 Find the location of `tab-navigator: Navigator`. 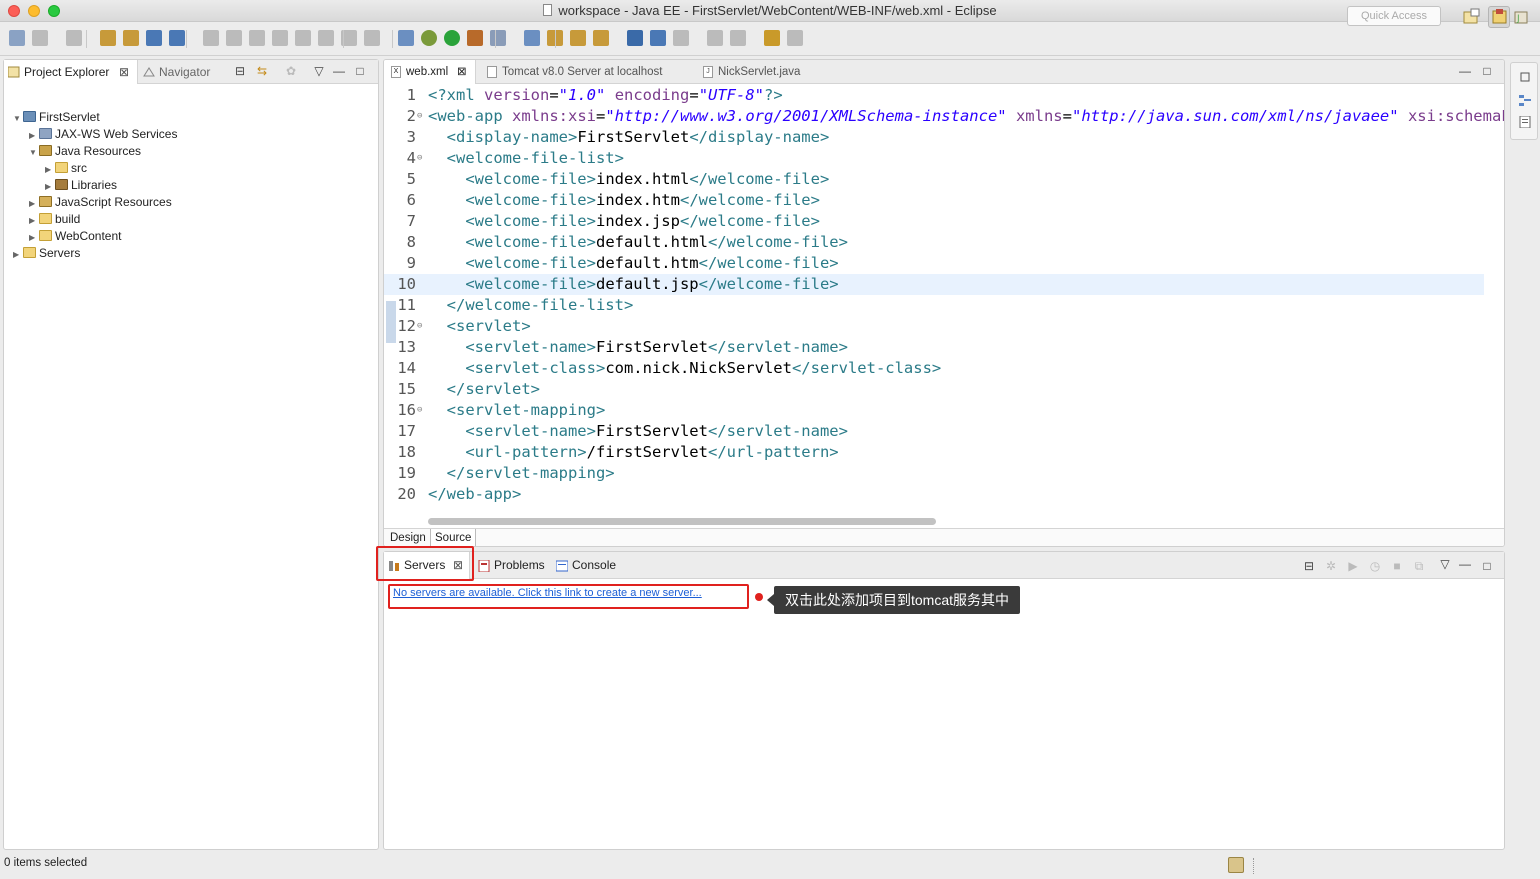

tab-navigator: Navigator is located at coordinates (179, 72).